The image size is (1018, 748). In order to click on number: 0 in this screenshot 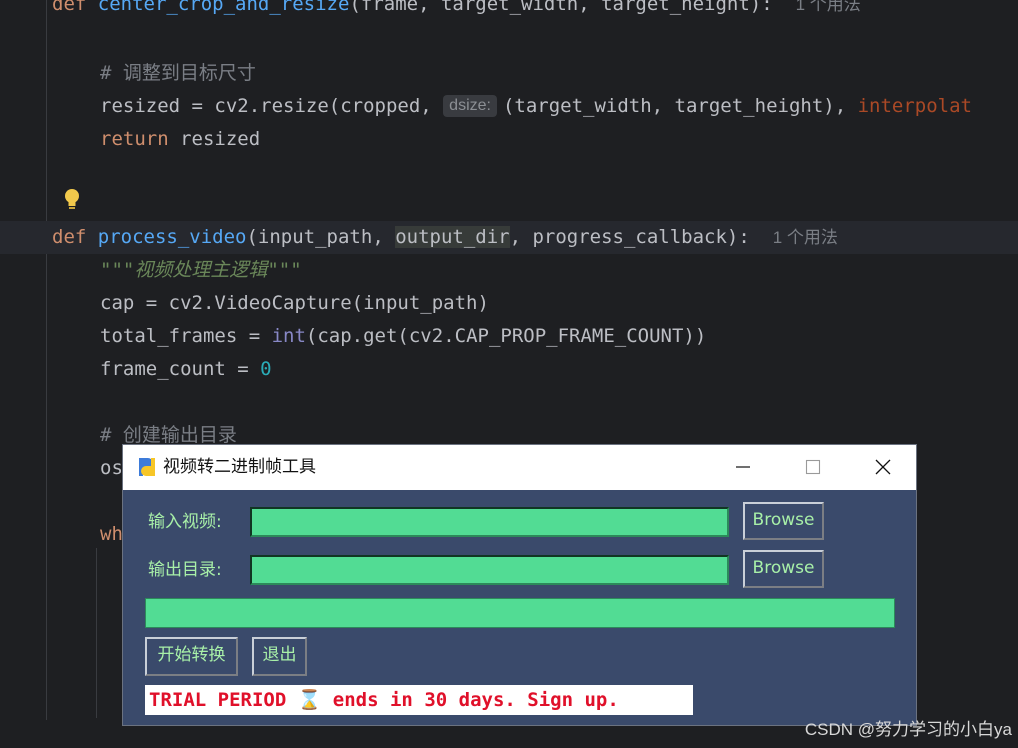, I will do `click(266, 369)`.